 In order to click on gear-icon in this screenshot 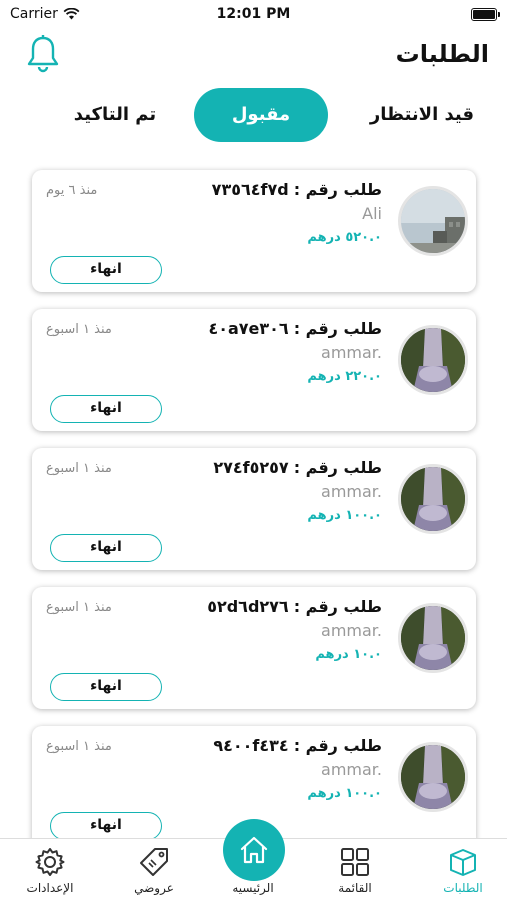, I will do `click(50, 862)`.